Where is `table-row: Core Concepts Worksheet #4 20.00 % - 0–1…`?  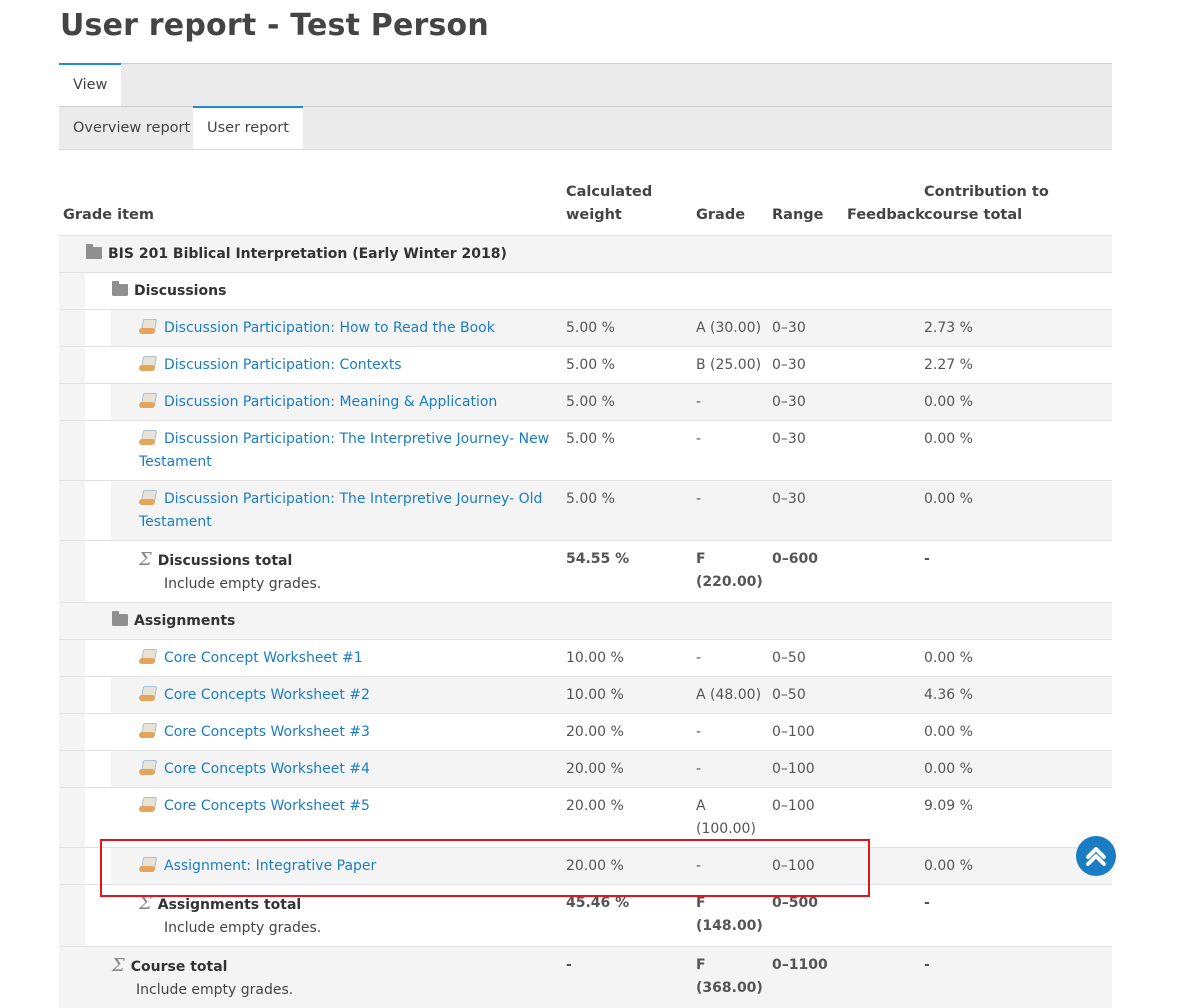
table-row: Core Concepts Worksheet #4 20.00 % - 0–1… is located at coordinates (585, 769).